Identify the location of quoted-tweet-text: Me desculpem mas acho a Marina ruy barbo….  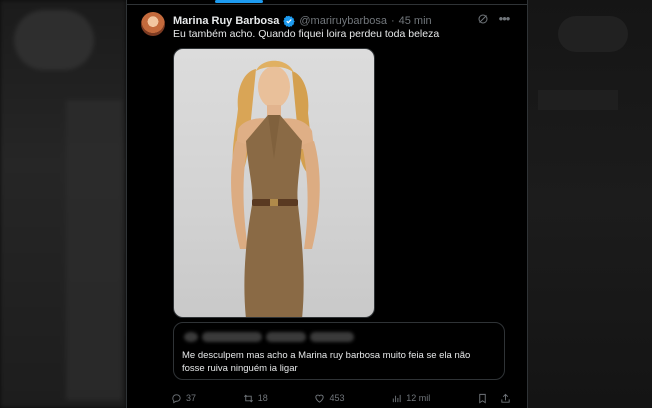
(326, 362).